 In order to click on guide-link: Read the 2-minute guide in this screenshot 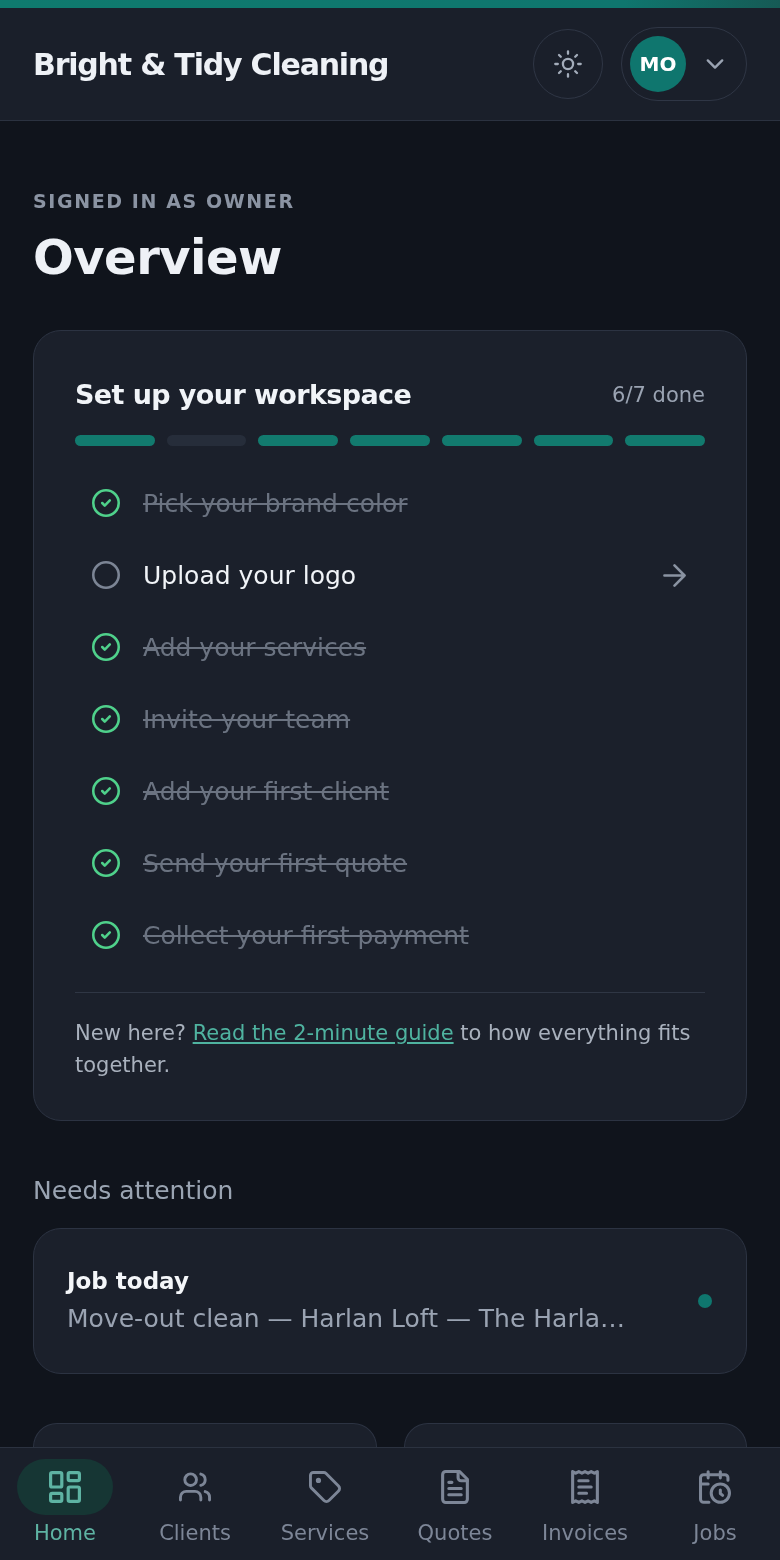, I will do `click(323, 1033)`.